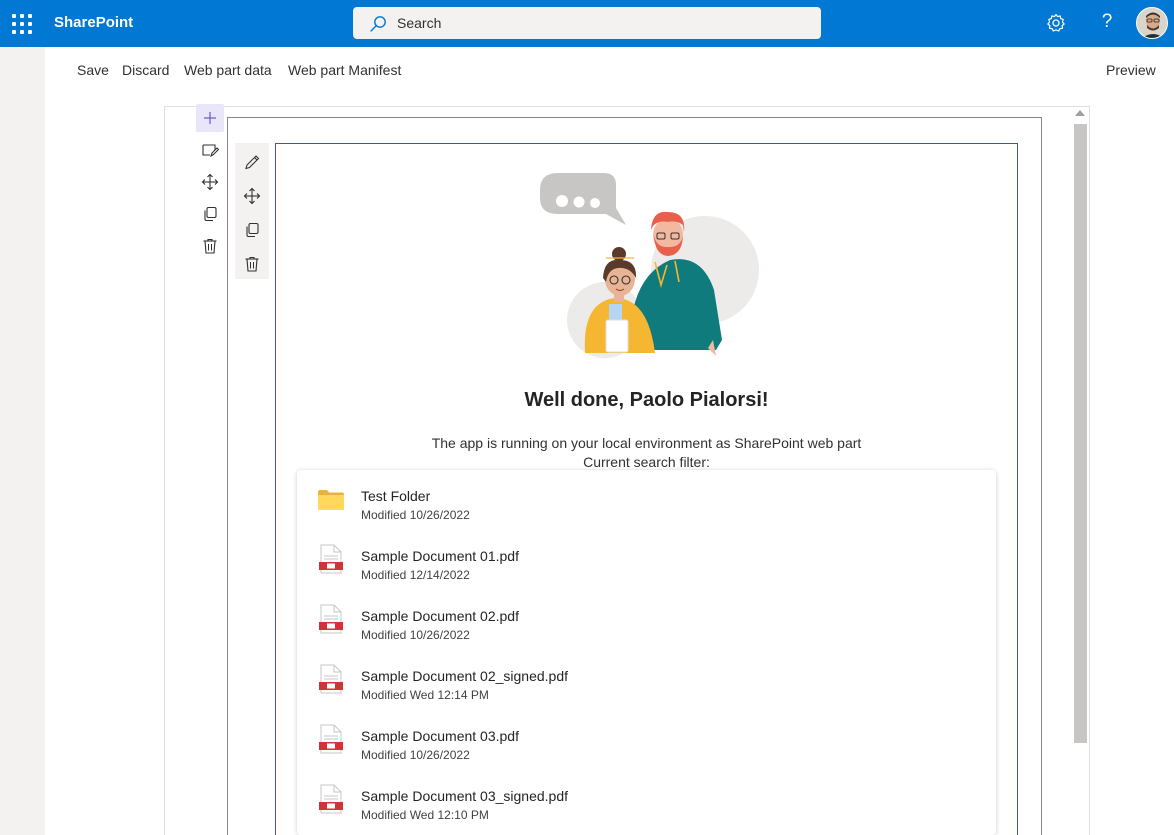  I want to click on file-name: Sample Document 03.pdf, so click(440, 736).